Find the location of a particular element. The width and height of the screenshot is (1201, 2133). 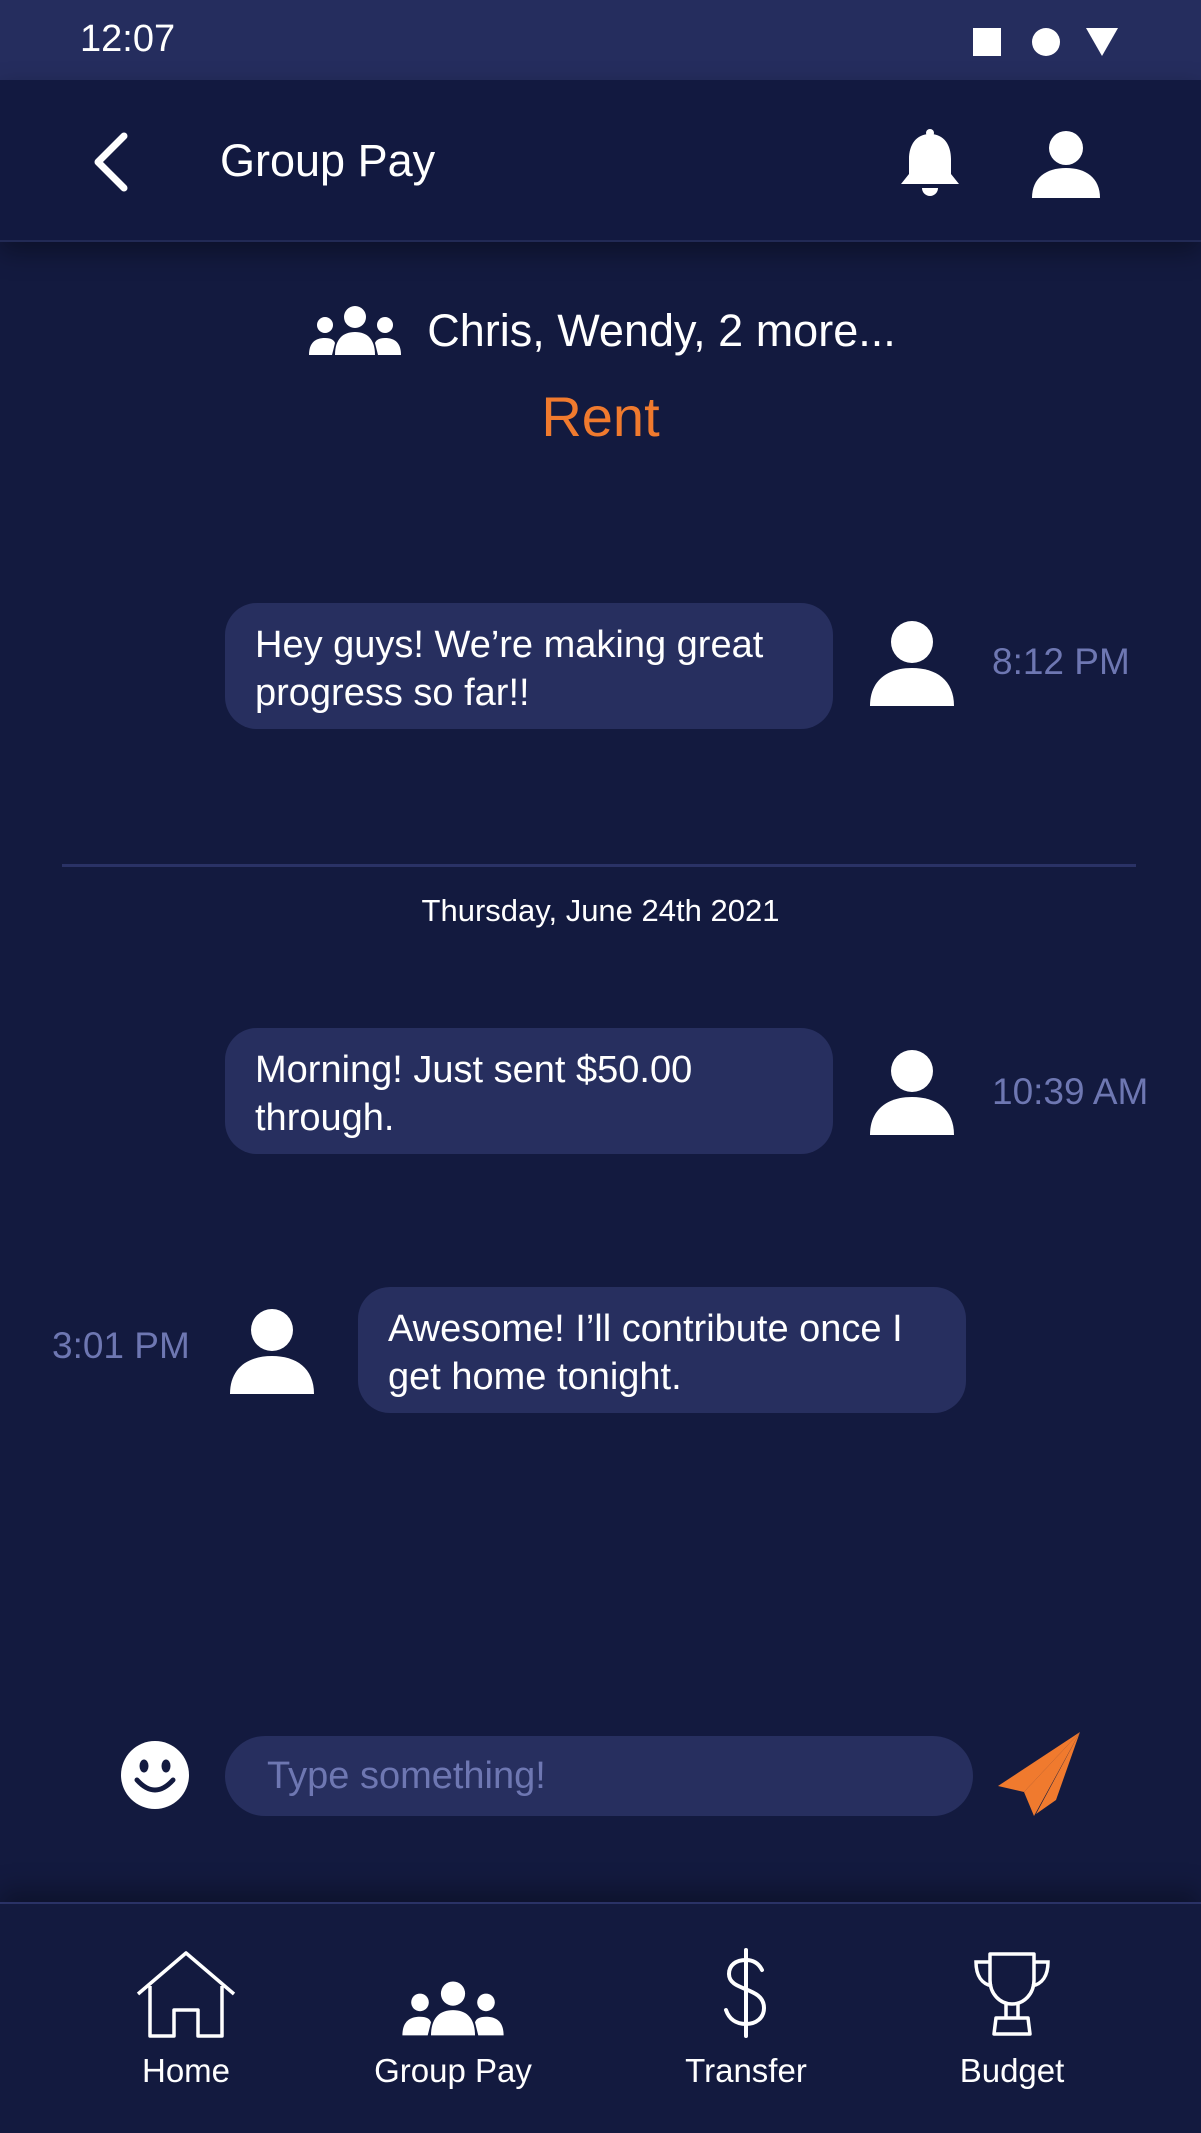

group-name: Rent is located at coordinates (600, 416).